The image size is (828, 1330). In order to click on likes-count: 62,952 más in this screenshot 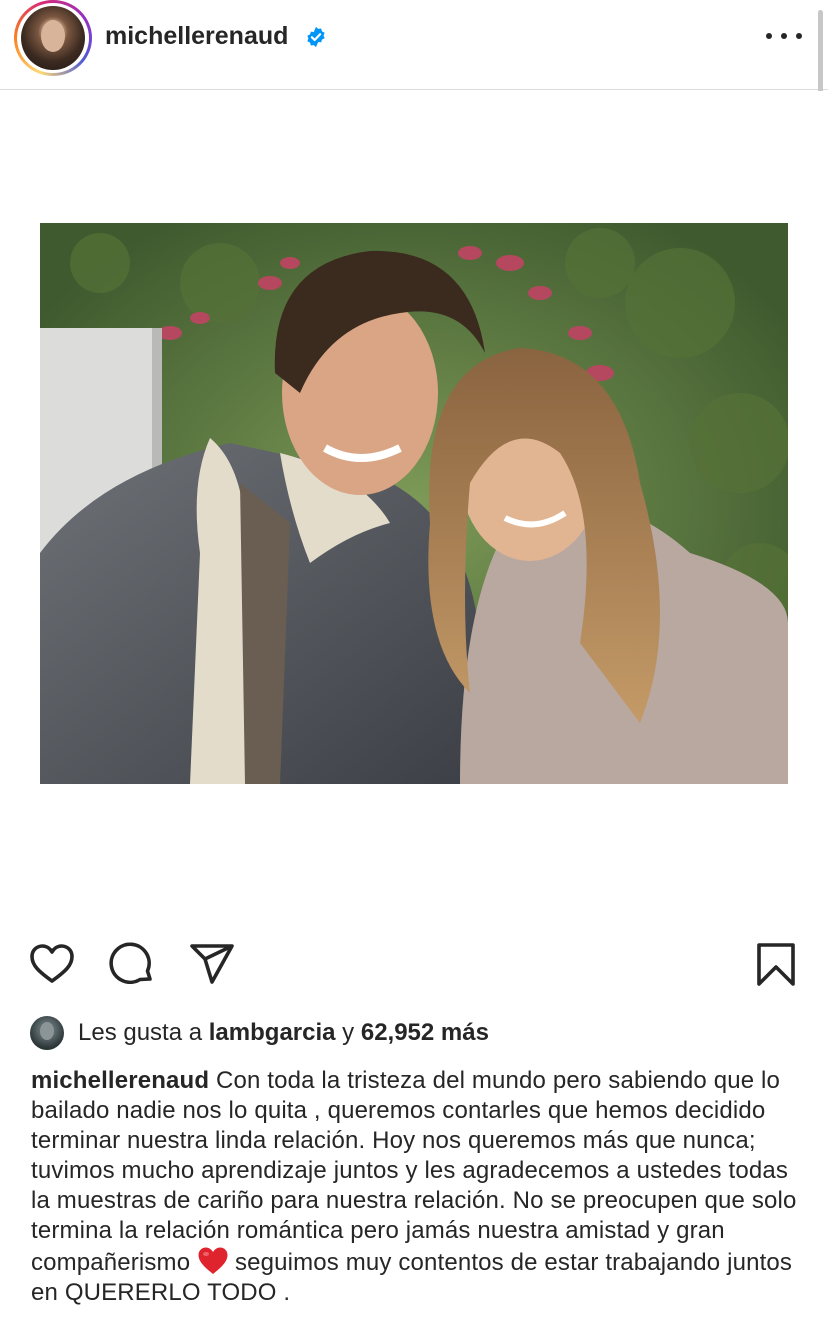, I will do `click(425, 1032)`.